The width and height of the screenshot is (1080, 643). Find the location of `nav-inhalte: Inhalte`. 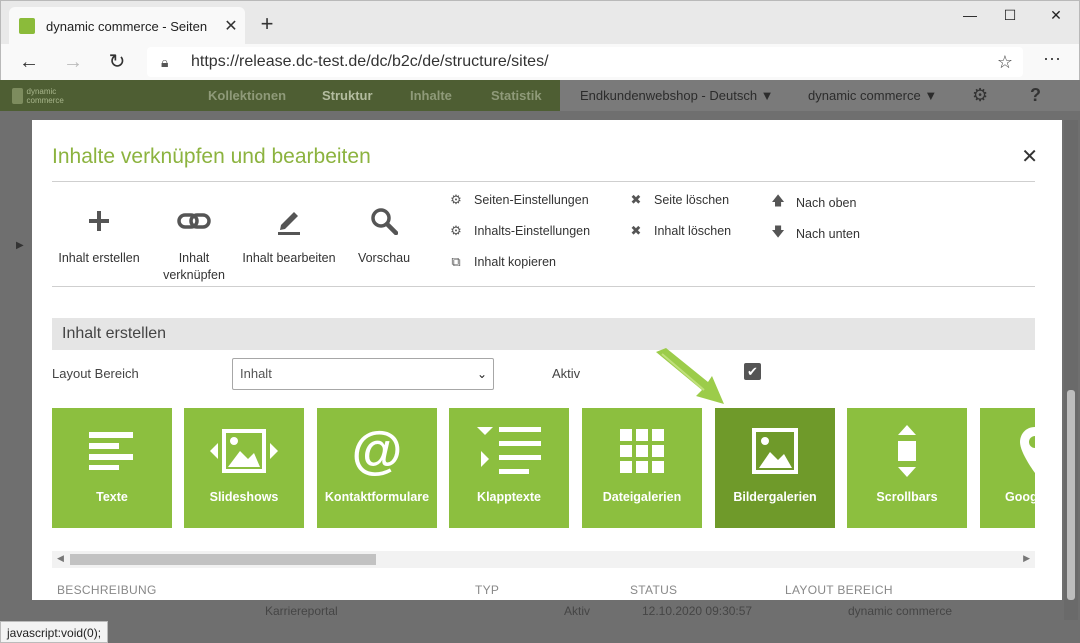

nav-inhalte: Inhalte is located at coordinates (431, 95).